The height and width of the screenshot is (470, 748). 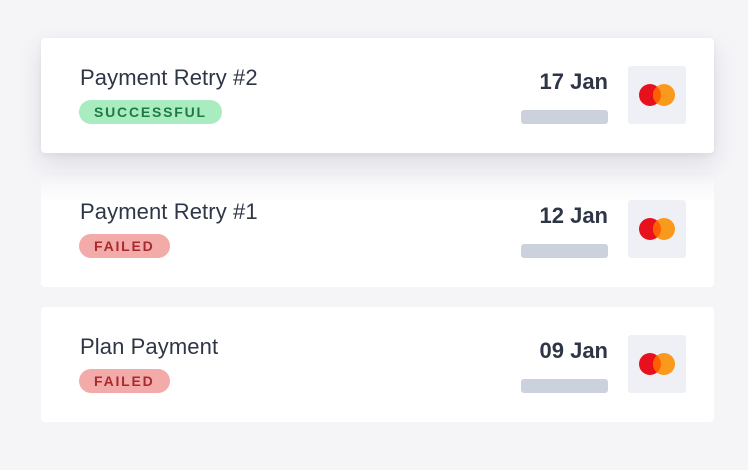 I want to click on payment-date: 12 Jan, so click(x=574, y=215).